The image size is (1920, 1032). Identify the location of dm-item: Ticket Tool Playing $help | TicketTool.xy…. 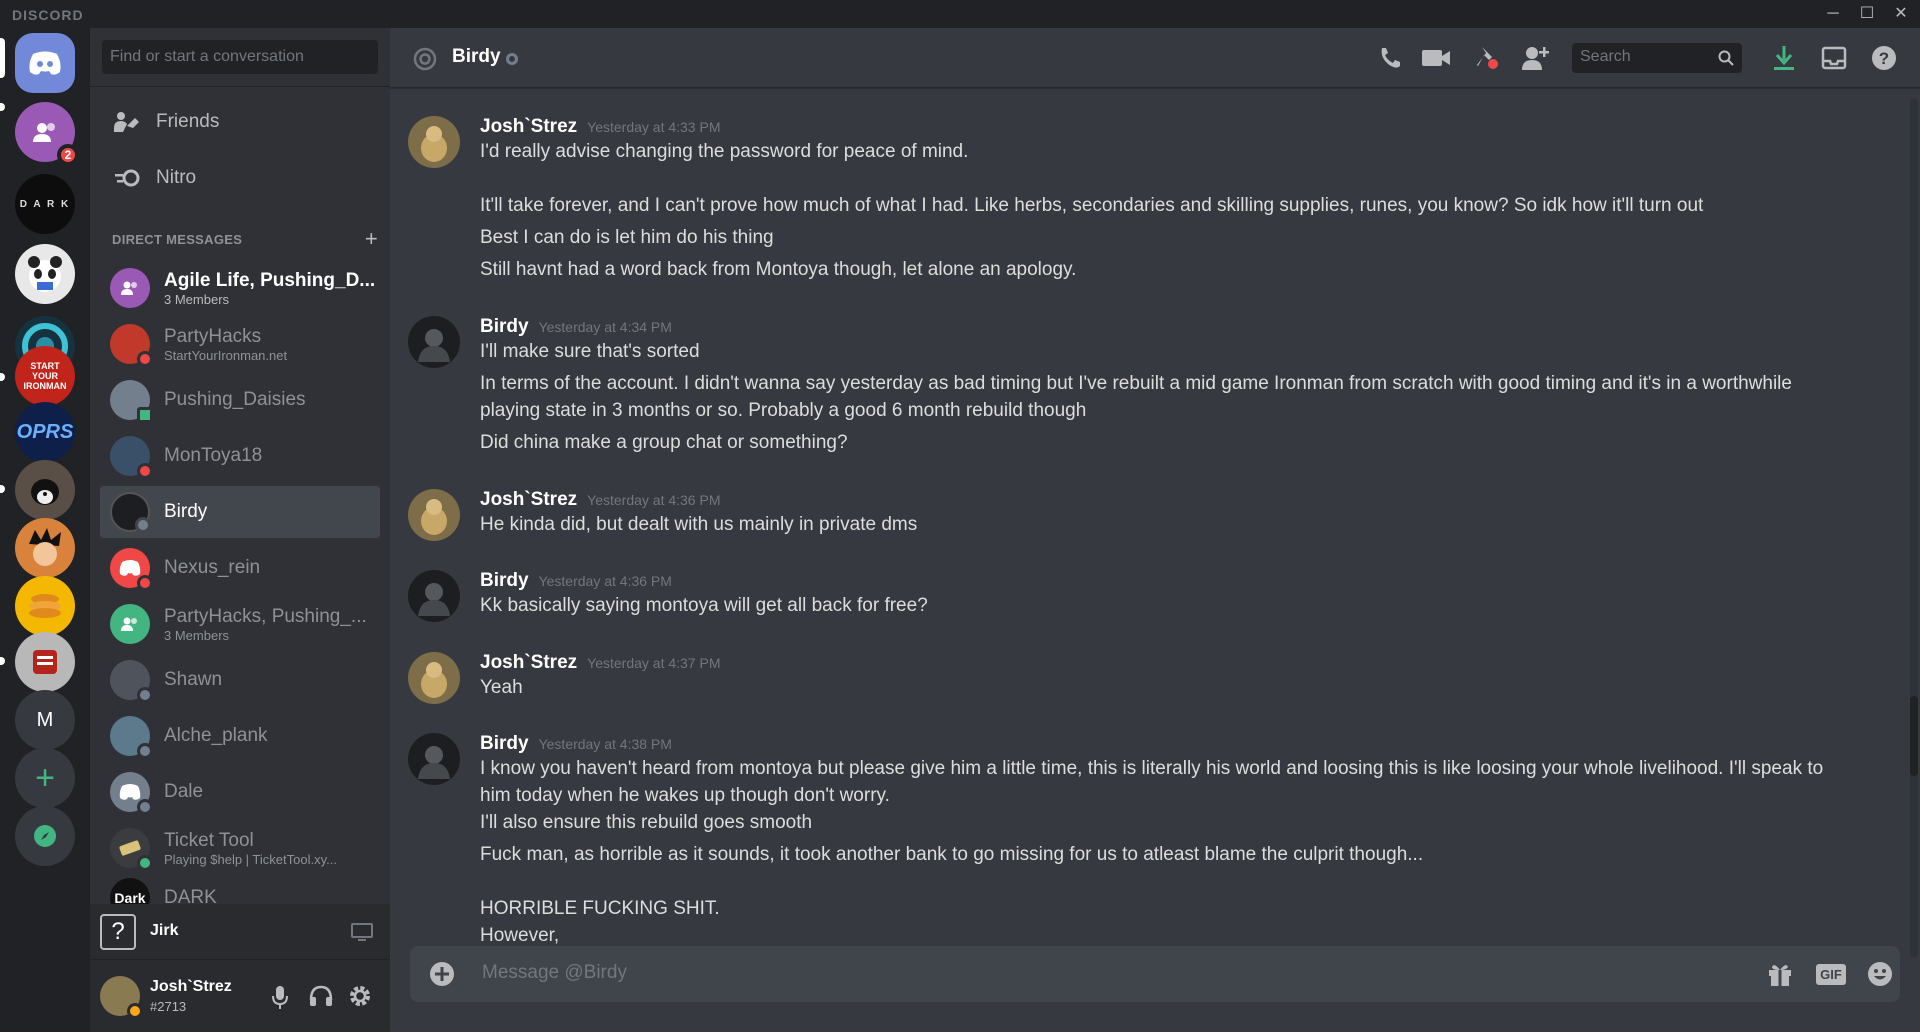
(240, 848).